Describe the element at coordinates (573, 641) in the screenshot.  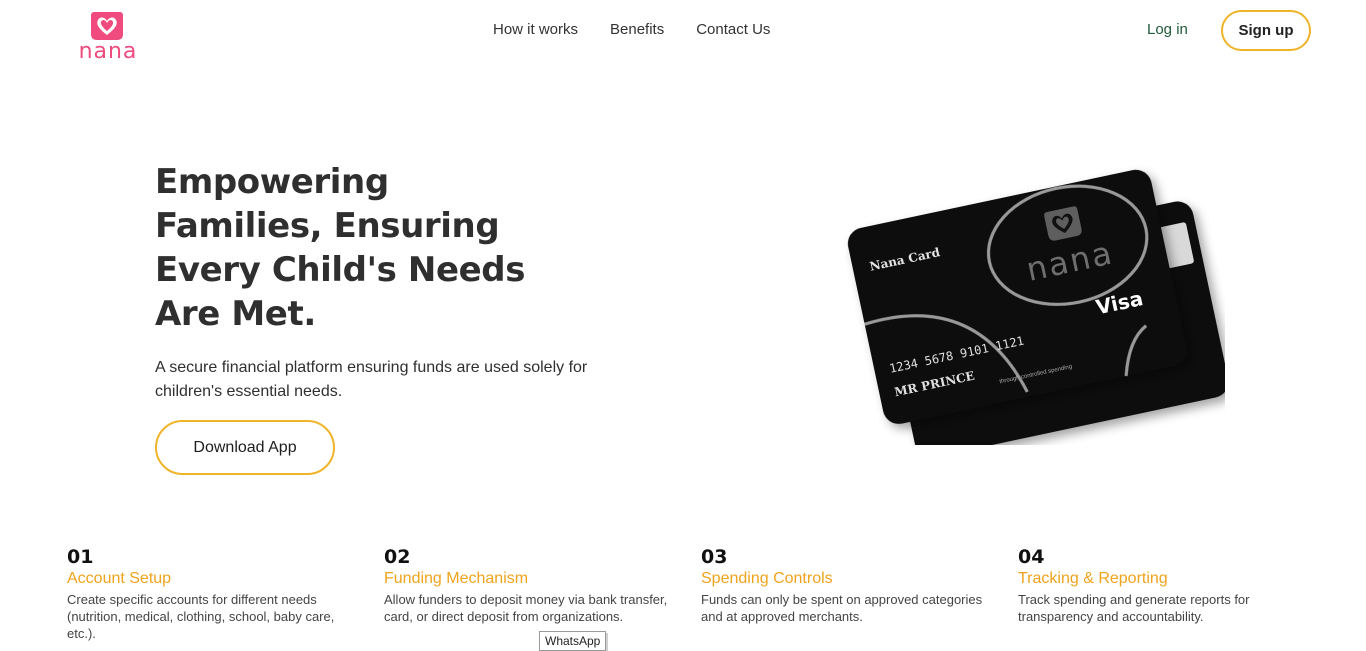
I see `whatsapp-tooltip: WhatsApp` at that location.